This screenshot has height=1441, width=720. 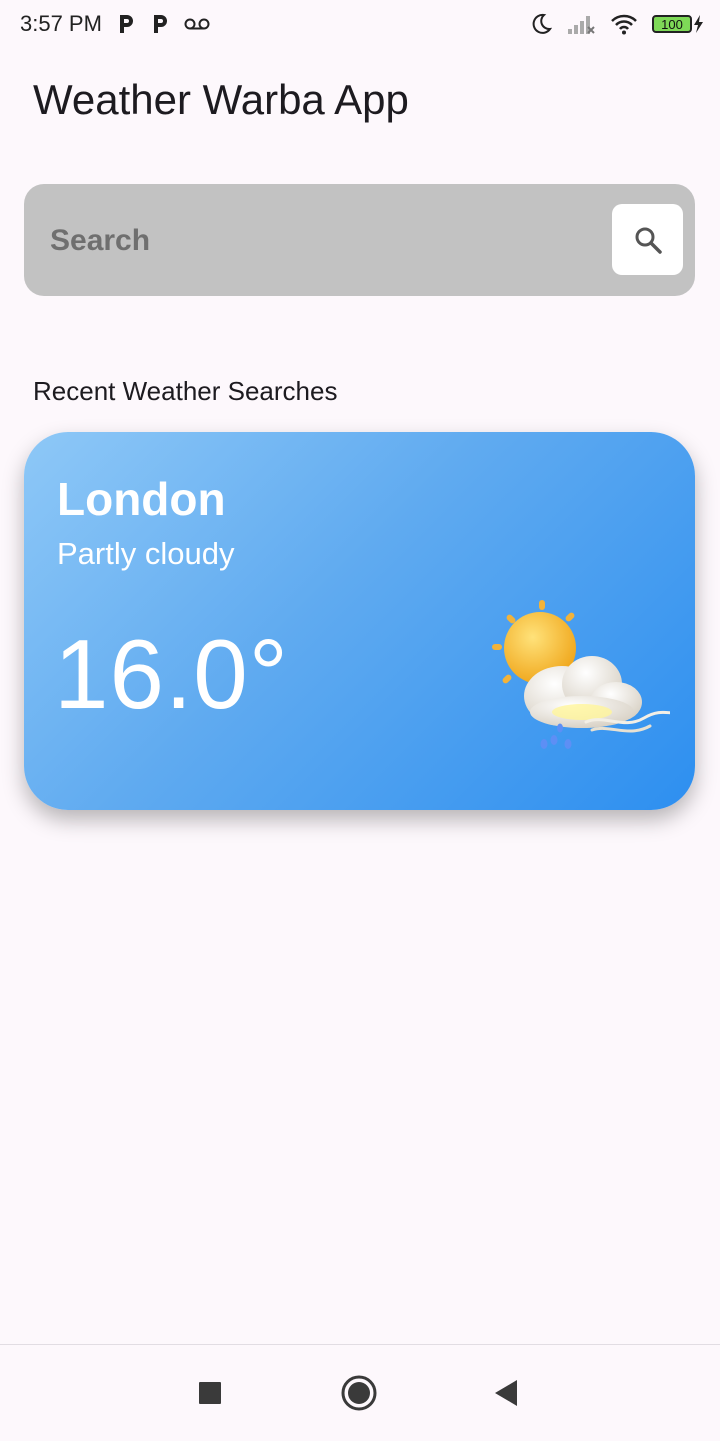 I want to click on voicemail-icon, so click(x=197, y=24).